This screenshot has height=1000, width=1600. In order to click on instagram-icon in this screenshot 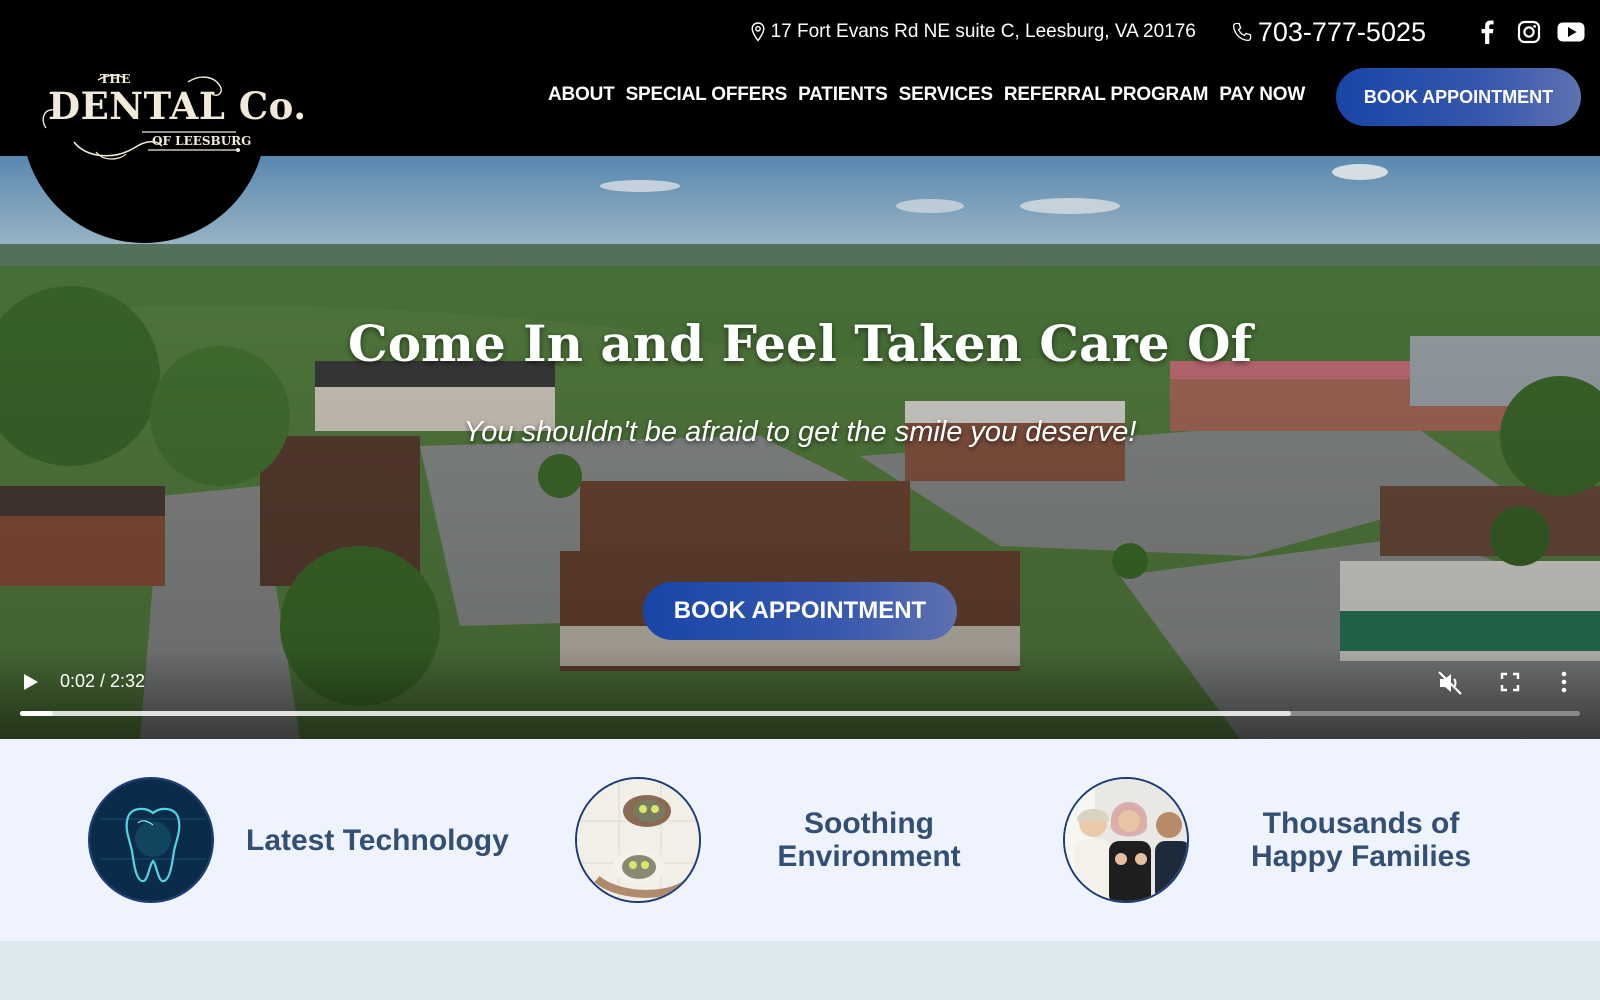, I will do `click(1529, 32)`.